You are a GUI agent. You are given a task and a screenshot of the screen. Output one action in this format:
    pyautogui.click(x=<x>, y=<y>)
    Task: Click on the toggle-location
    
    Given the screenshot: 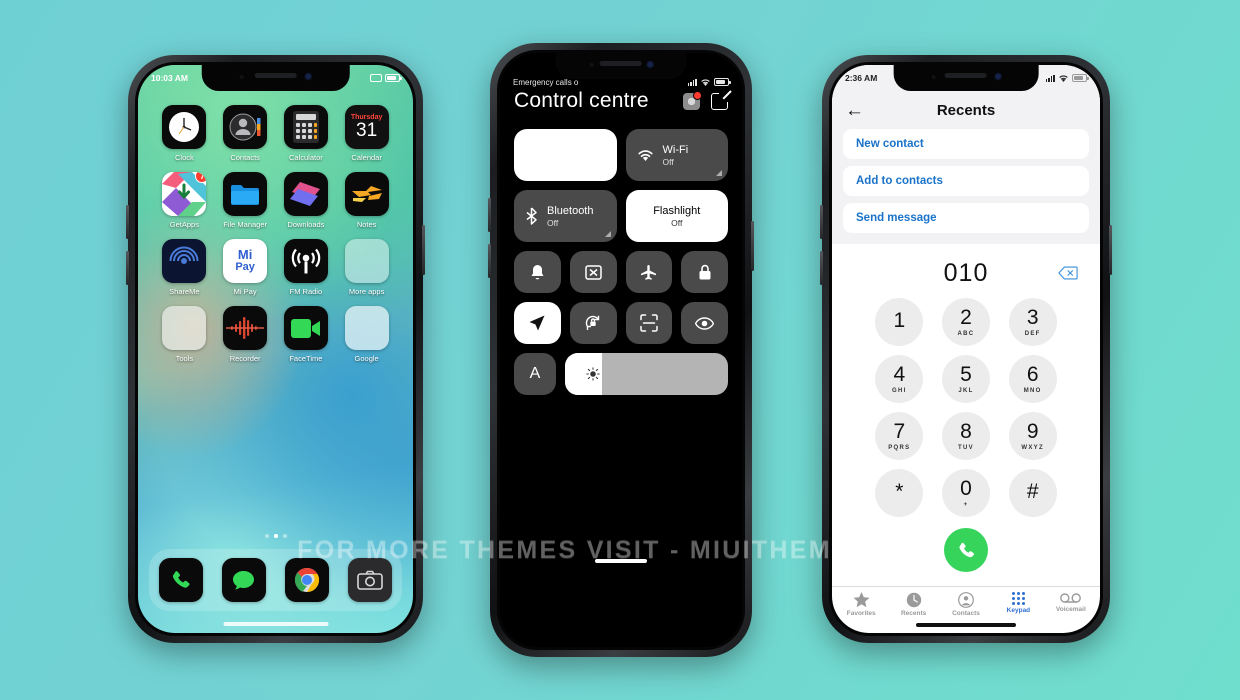 What is the action you would take?
    pyautogui.click(x=537, y=323)
    